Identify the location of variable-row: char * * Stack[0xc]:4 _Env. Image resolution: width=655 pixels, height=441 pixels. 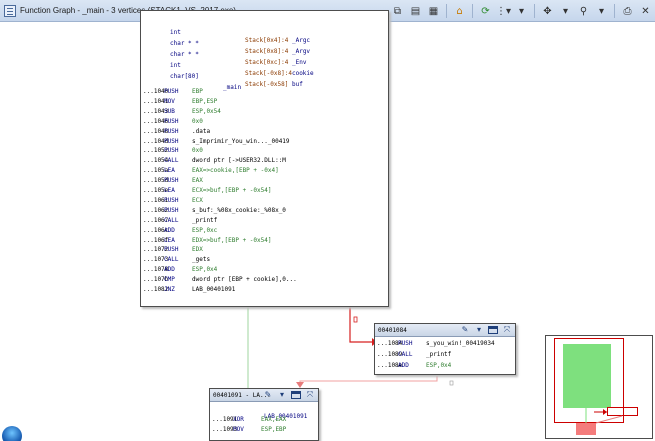
(223, 54).